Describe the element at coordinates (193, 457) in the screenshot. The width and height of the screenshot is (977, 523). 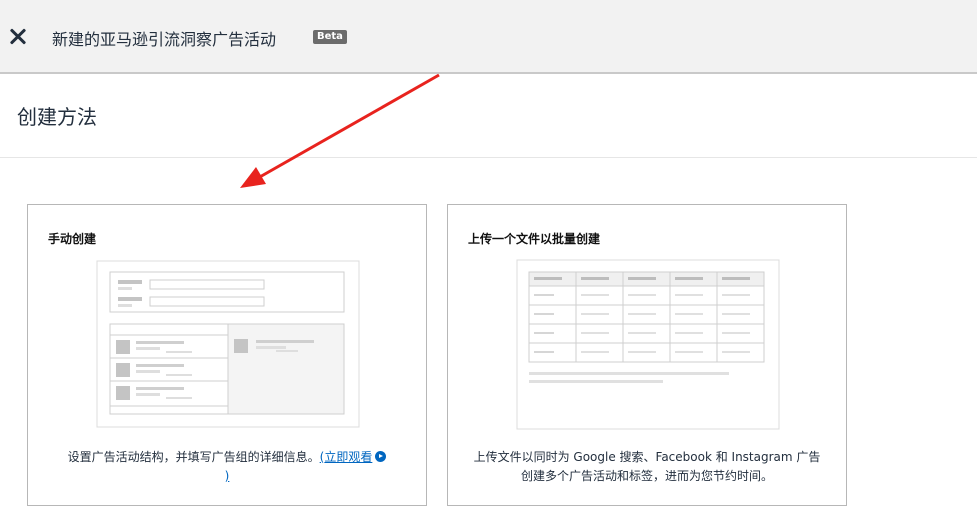
I see `description-text: 设置广告活动结构，并填写广告组的详细信息。` at that location.